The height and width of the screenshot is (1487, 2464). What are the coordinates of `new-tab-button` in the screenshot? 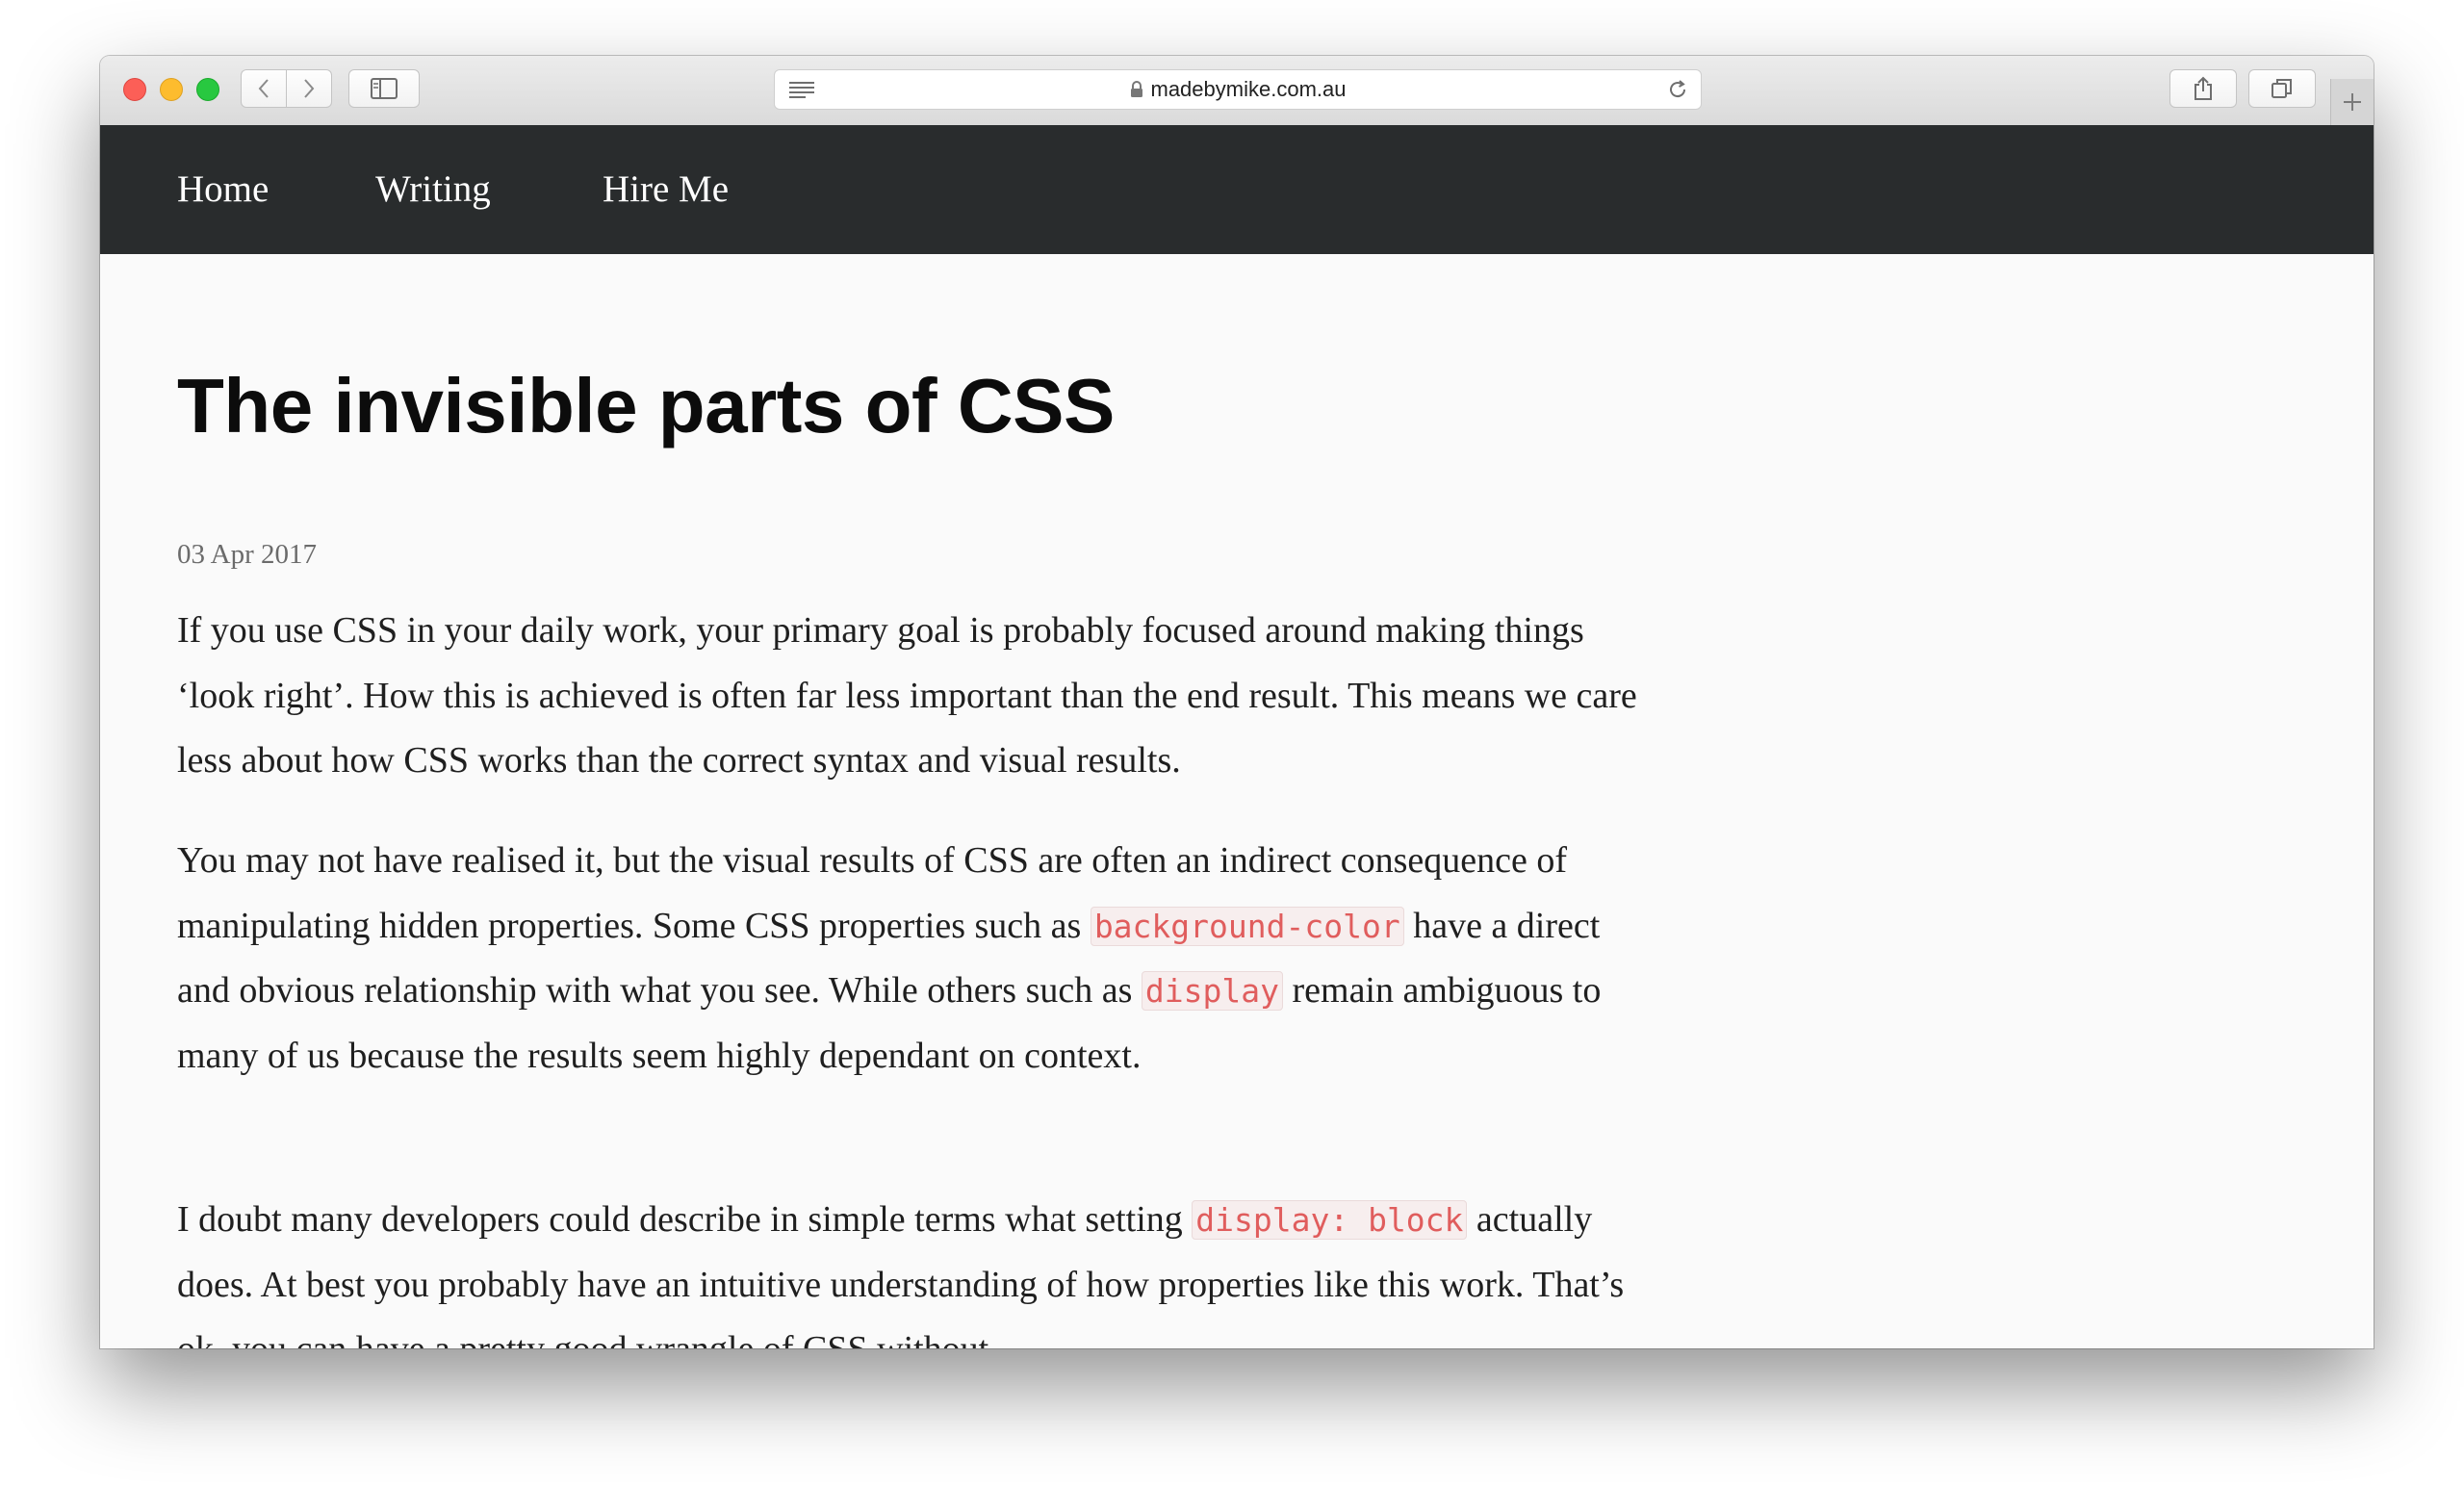 It's located at (2352, 102).